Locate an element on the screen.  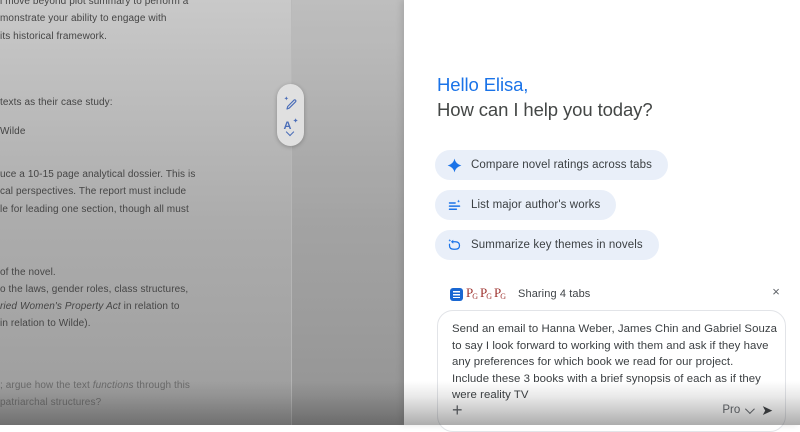
document-line: Wilde is located at coordinates (13, 131).